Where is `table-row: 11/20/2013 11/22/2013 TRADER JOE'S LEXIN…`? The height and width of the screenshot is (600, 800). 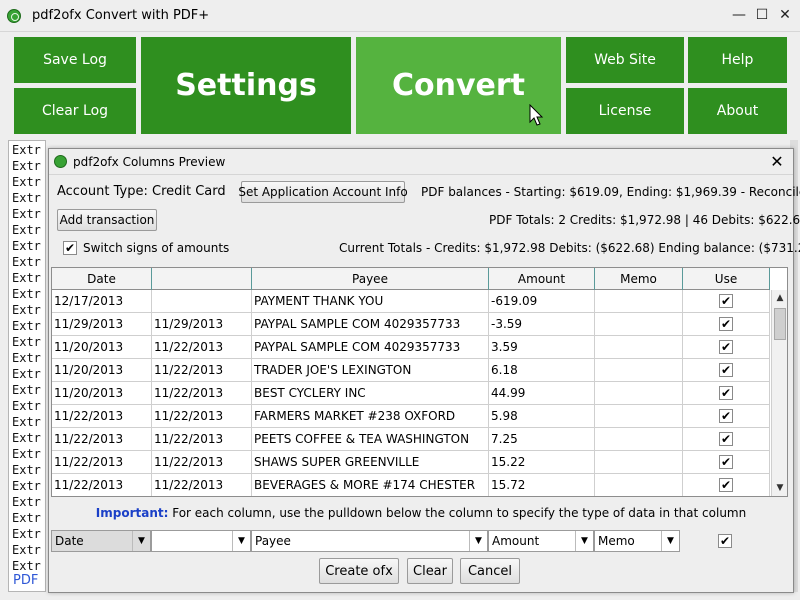
table-row: 11/20/2013 11/22/2013 TRADER JOE'S LEXIN… is located at coordinates (411, 370).